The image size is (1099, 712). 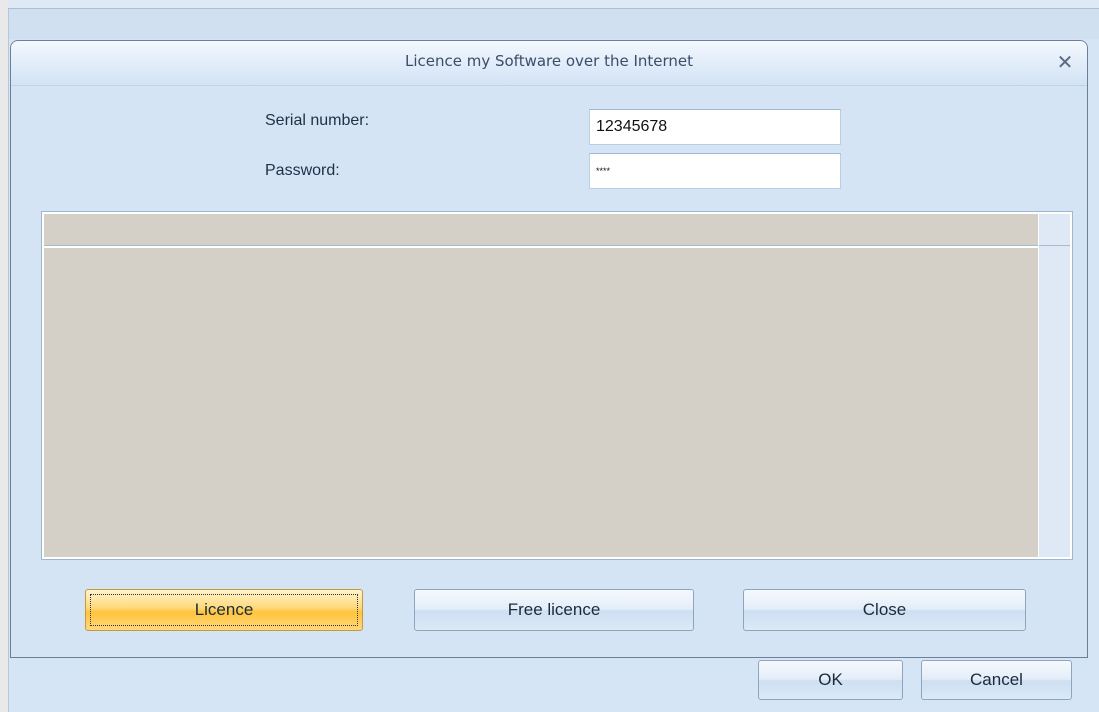 I want to click on serial-number-label: Serial number:, so click(x=317, y=120).